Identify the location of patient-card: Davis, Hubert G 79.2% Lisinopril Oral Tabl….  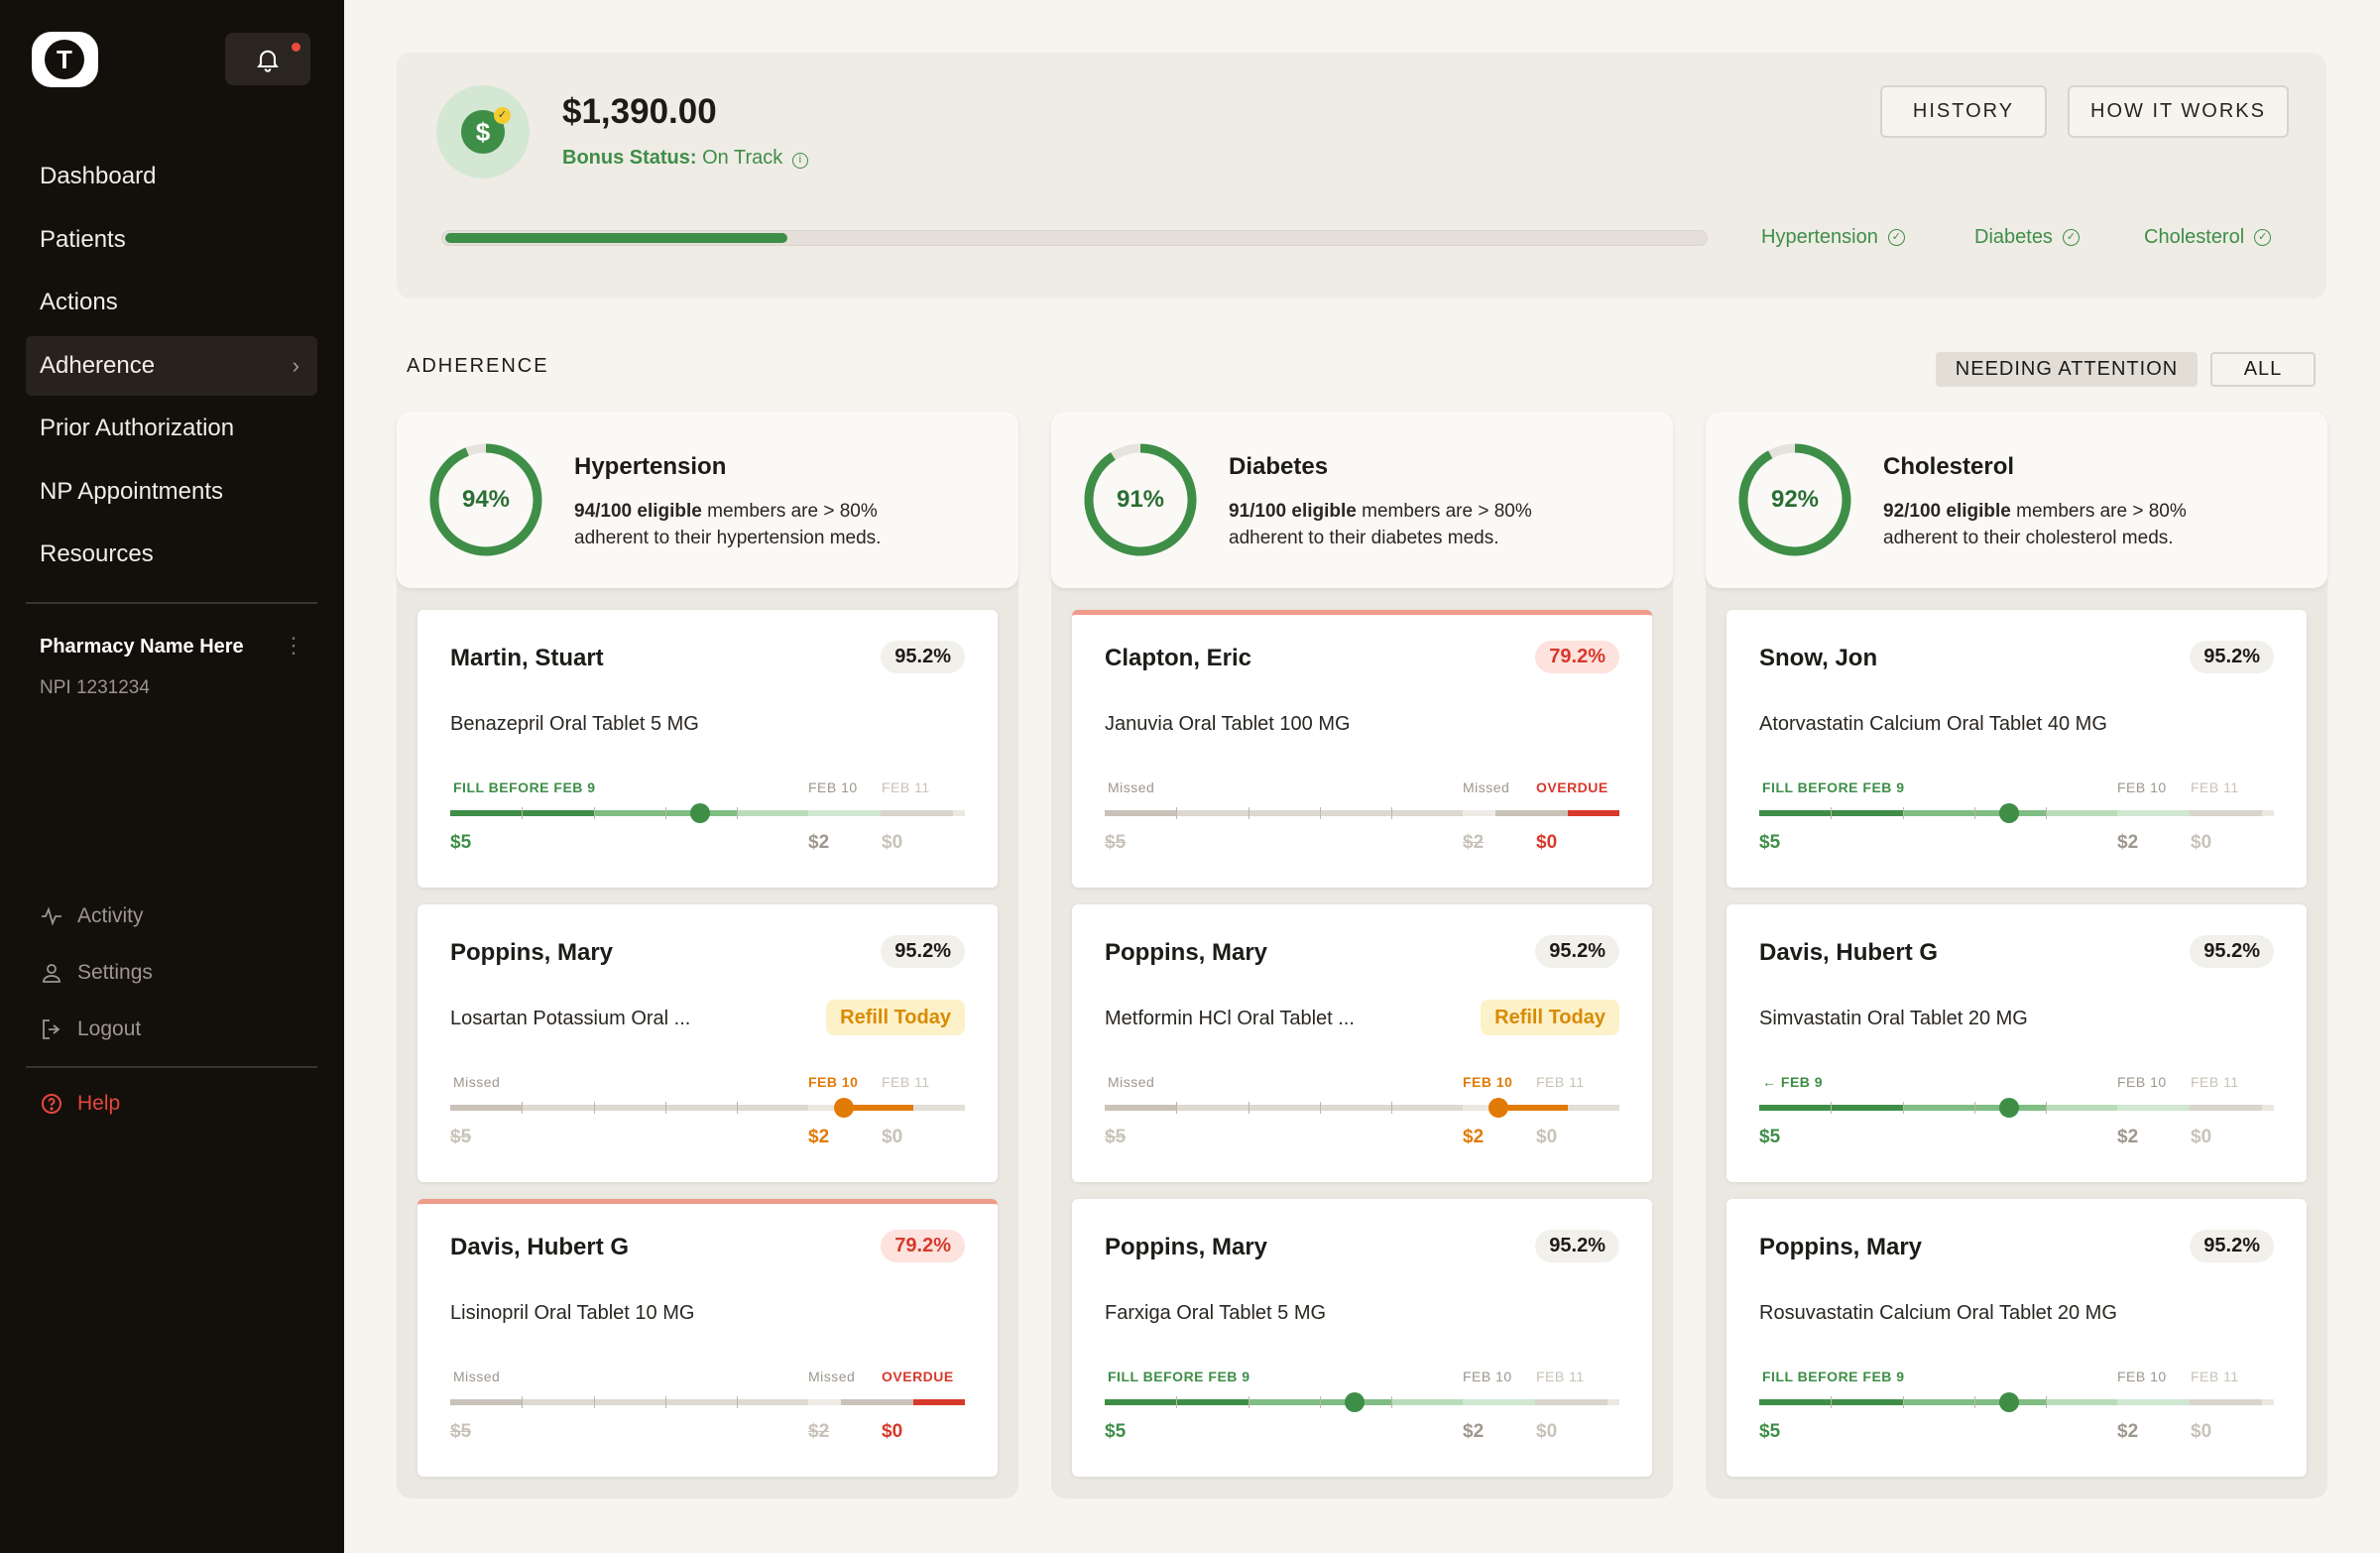
(707, 1338).